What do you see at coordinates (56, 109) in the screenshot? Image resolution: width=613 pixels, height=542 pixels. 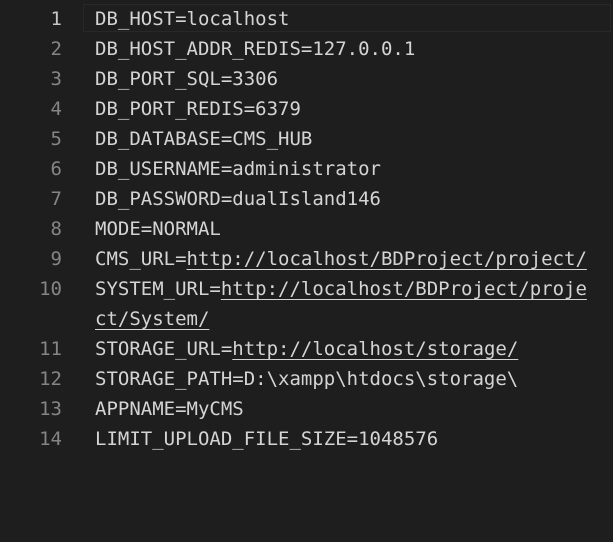 I see `line-number: 4` at bounding box center [56, 109].